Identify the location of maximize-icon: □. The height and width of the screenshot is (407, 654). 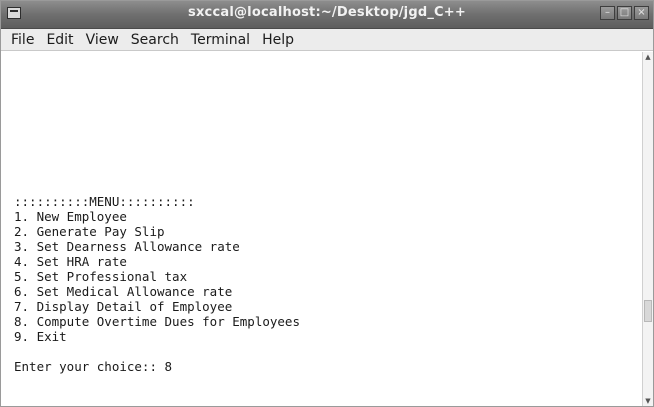
(624, 12).